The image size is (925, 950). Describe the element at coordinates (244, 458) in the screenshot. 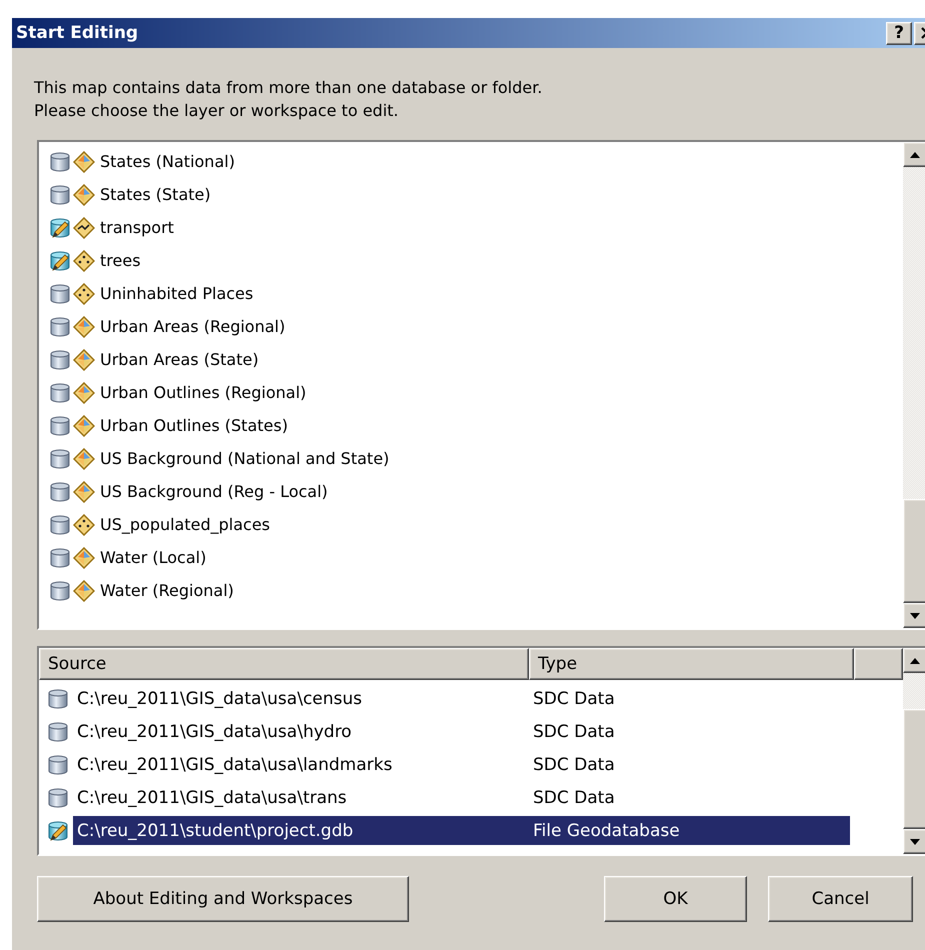

I see `layer-item: US Background (National and State)` at that location.